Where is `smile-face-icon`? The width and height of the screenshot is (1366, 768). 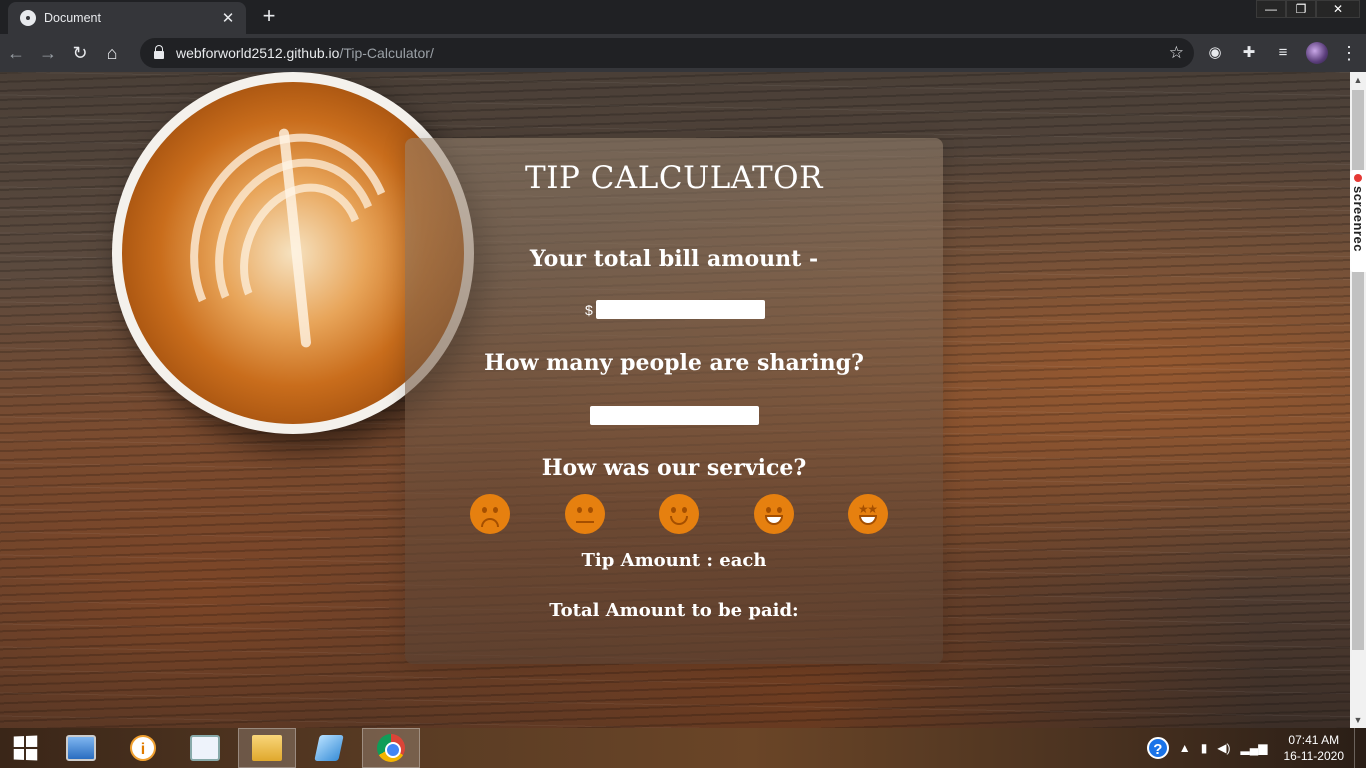
smile-face-icon is located at coordinates (679, 514).